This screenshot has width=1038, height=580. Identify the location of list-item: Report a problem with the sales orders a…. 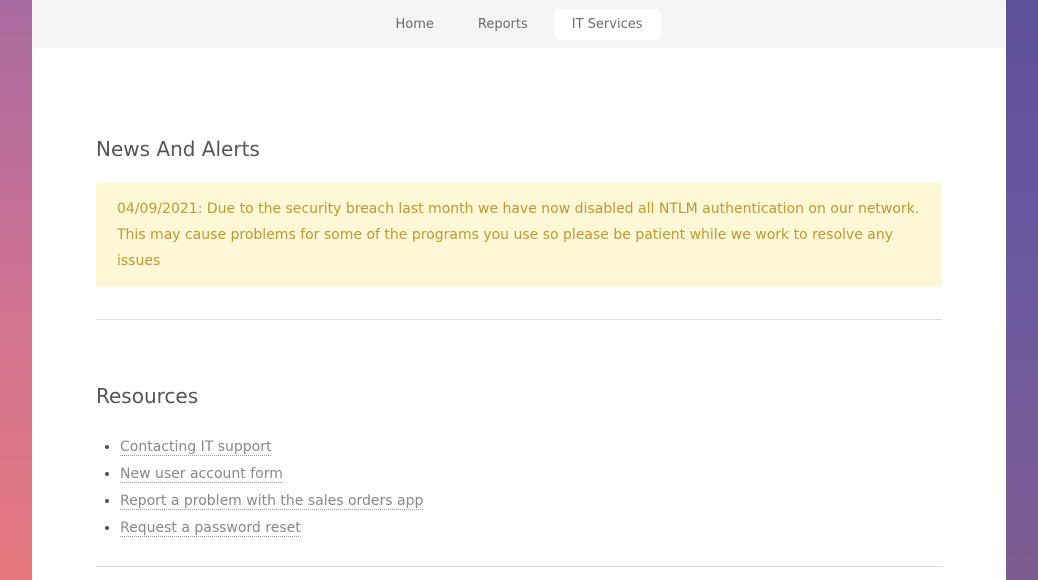
(531, 501).